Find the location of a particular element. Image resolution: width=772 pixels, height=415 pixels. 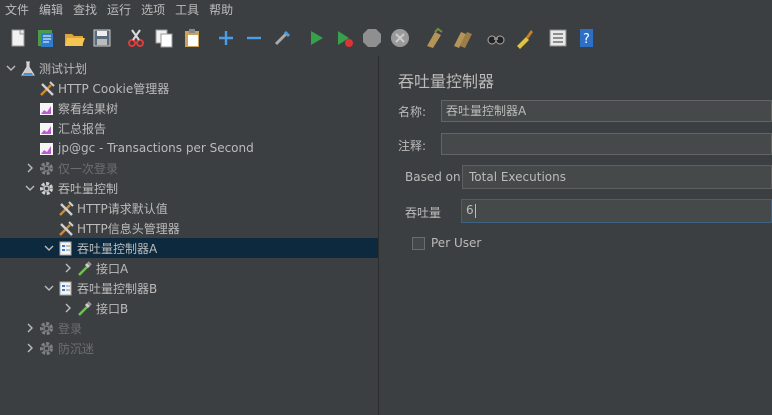

split-divider is located at coordinates (383, 235).